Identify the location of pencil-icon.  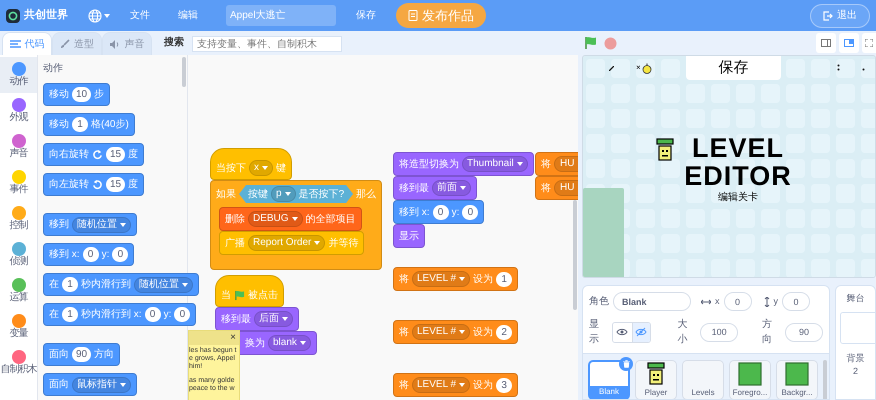
(611, 68).